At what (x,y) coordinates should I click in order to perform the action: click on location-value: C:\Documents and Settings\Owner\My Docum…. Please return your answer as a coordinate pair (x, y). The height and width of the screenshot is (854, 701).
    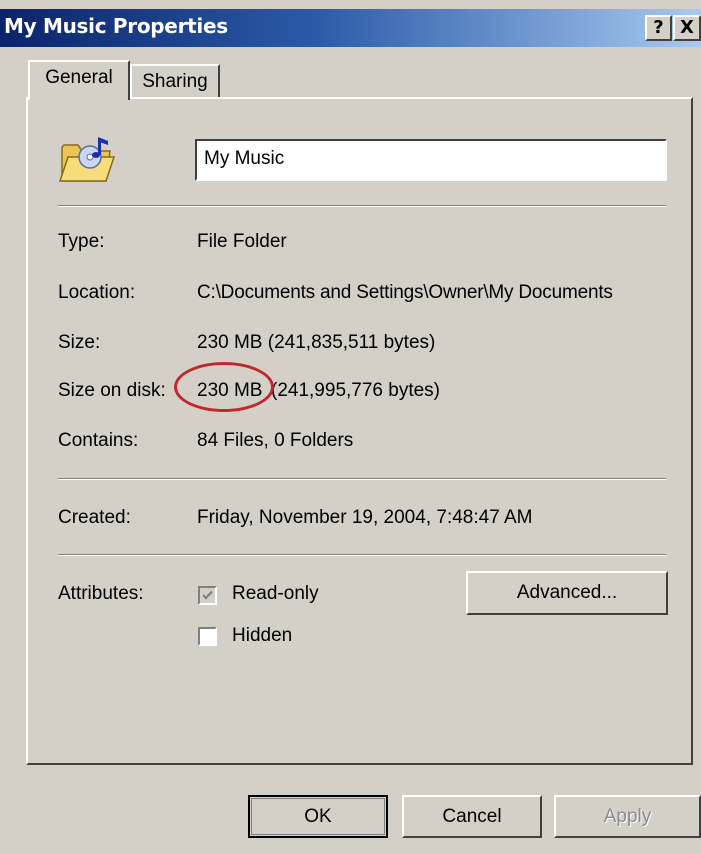
    Looking at the image, I should click on (405, 292).